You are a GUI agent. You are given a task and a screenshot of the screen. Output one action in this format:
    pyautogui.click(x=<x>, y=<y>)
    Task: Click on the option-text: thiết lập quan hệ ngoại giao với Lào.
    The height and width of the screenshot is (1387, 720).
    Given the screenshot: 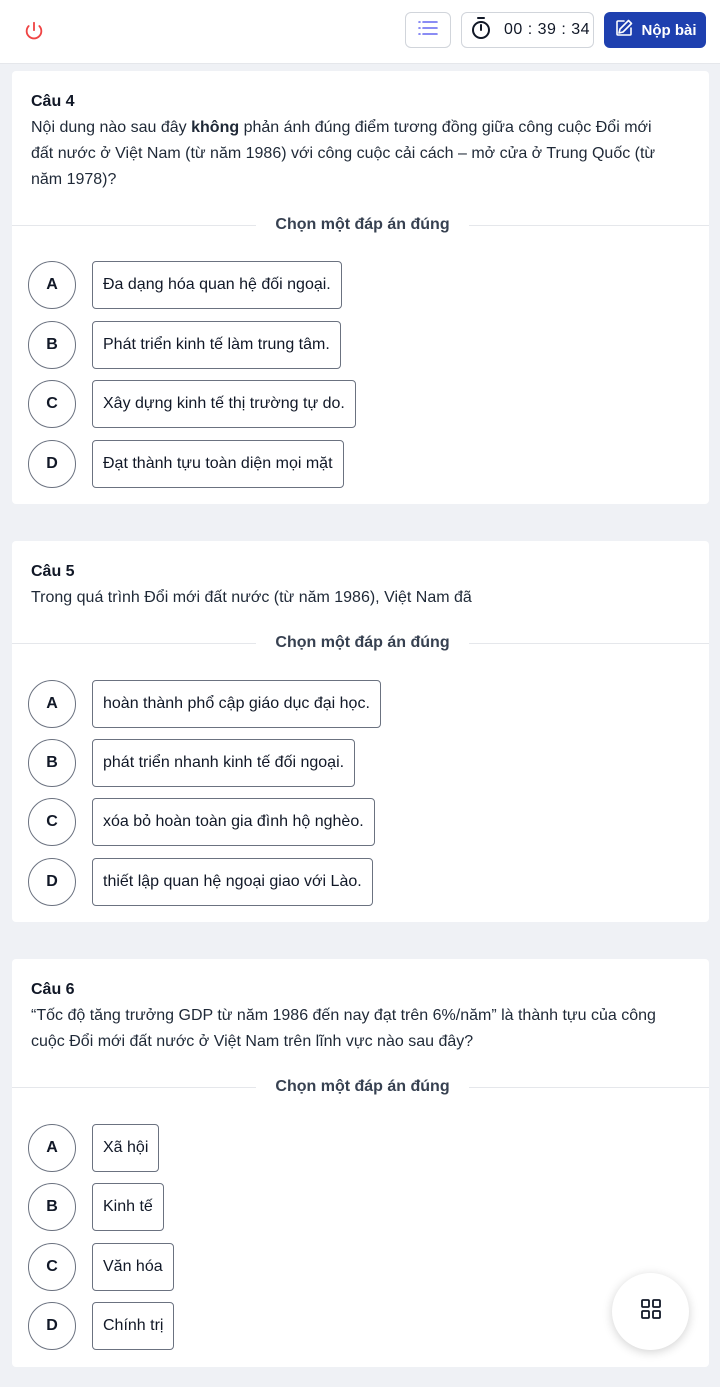 What is the action you would take?
    pyautogui.click(x=232, y=882)
    